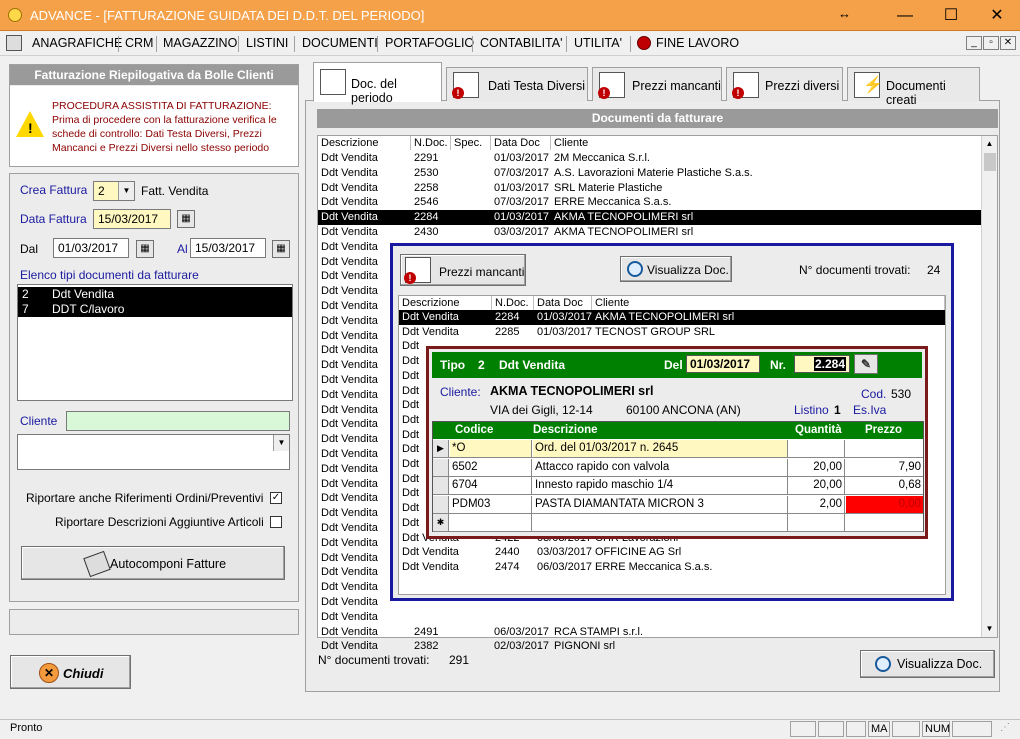 This screenshot has height=739, width=1020. Describe the element at coordinates (276, 498) in the screenshot. I see `check1-checkbox: ✓` at that location.